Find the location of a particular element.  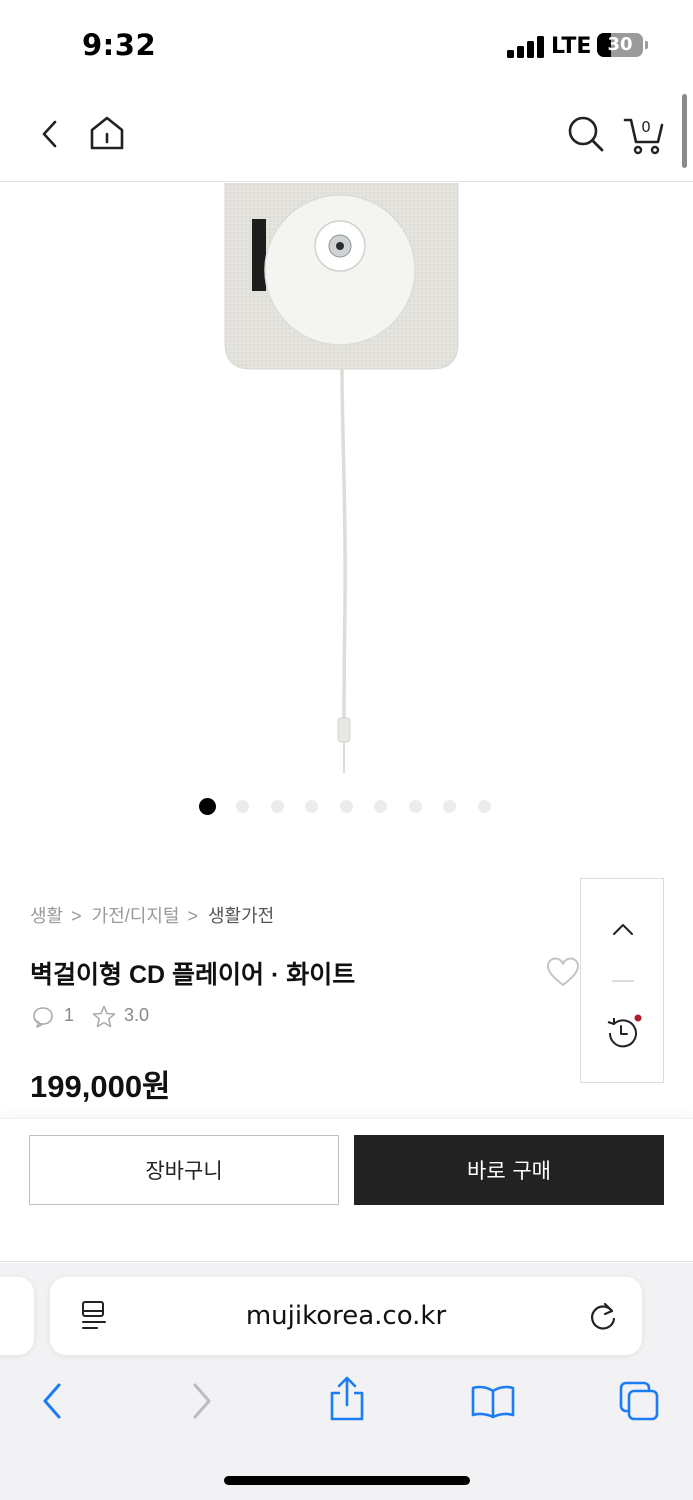

signal-icon is located at coordinates (526, 47).